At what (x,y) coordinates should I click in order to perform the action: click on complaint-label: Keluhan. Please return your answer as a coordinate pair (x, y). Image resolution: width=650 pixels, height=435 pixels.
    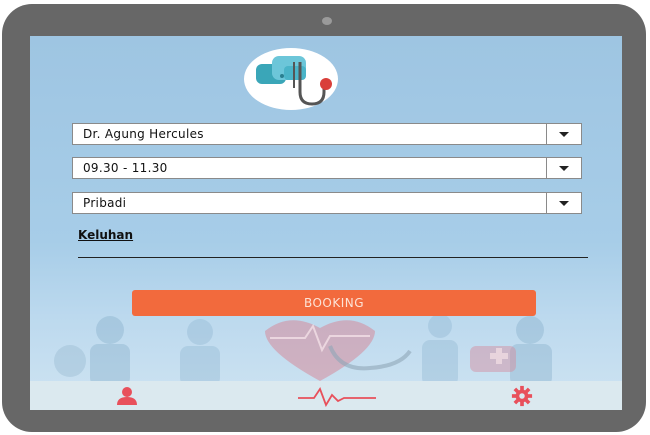
    Looking at the image, I should click on (106, 235).